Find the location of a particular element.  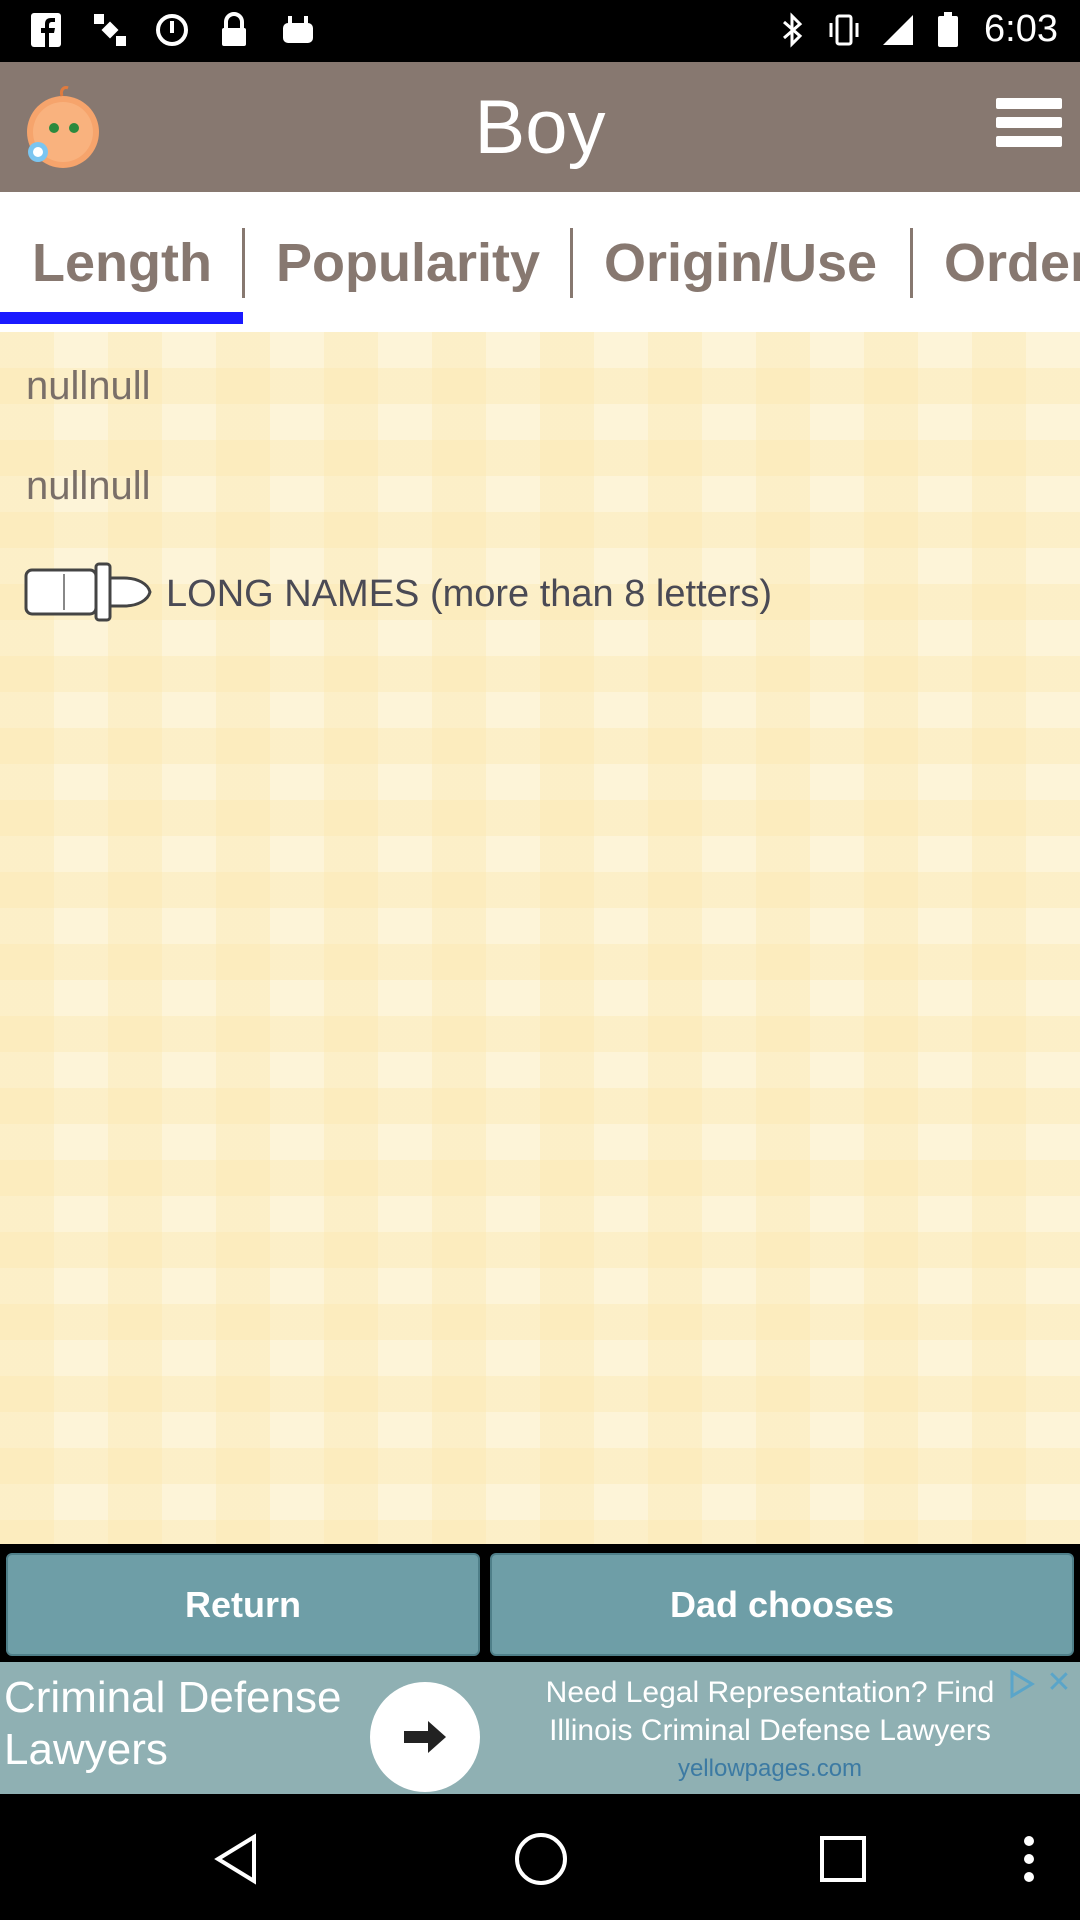

return-button: Return is located at coordinates (243, 1604).